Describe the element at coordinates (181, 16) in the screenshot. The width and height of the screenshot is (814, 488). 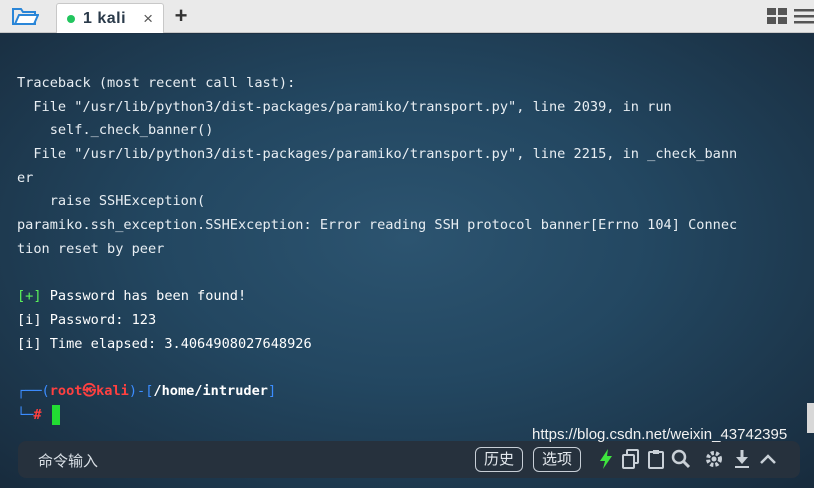
I see `add-tab-button: +` at that location.